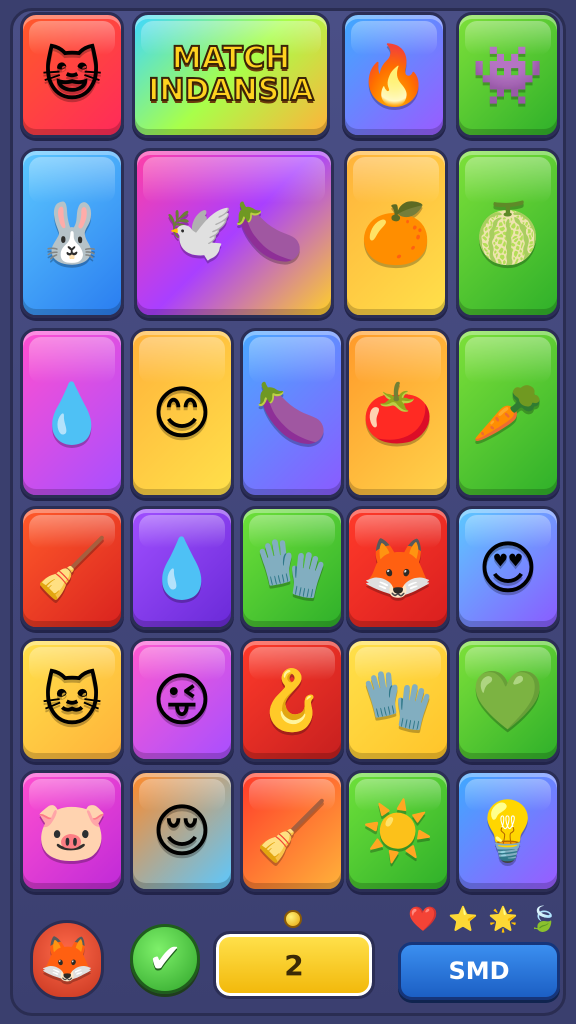 This screenshot has width=576, height=1024. I want to click on red-glove-yellow-icon: 🧤, so click(398, 700).